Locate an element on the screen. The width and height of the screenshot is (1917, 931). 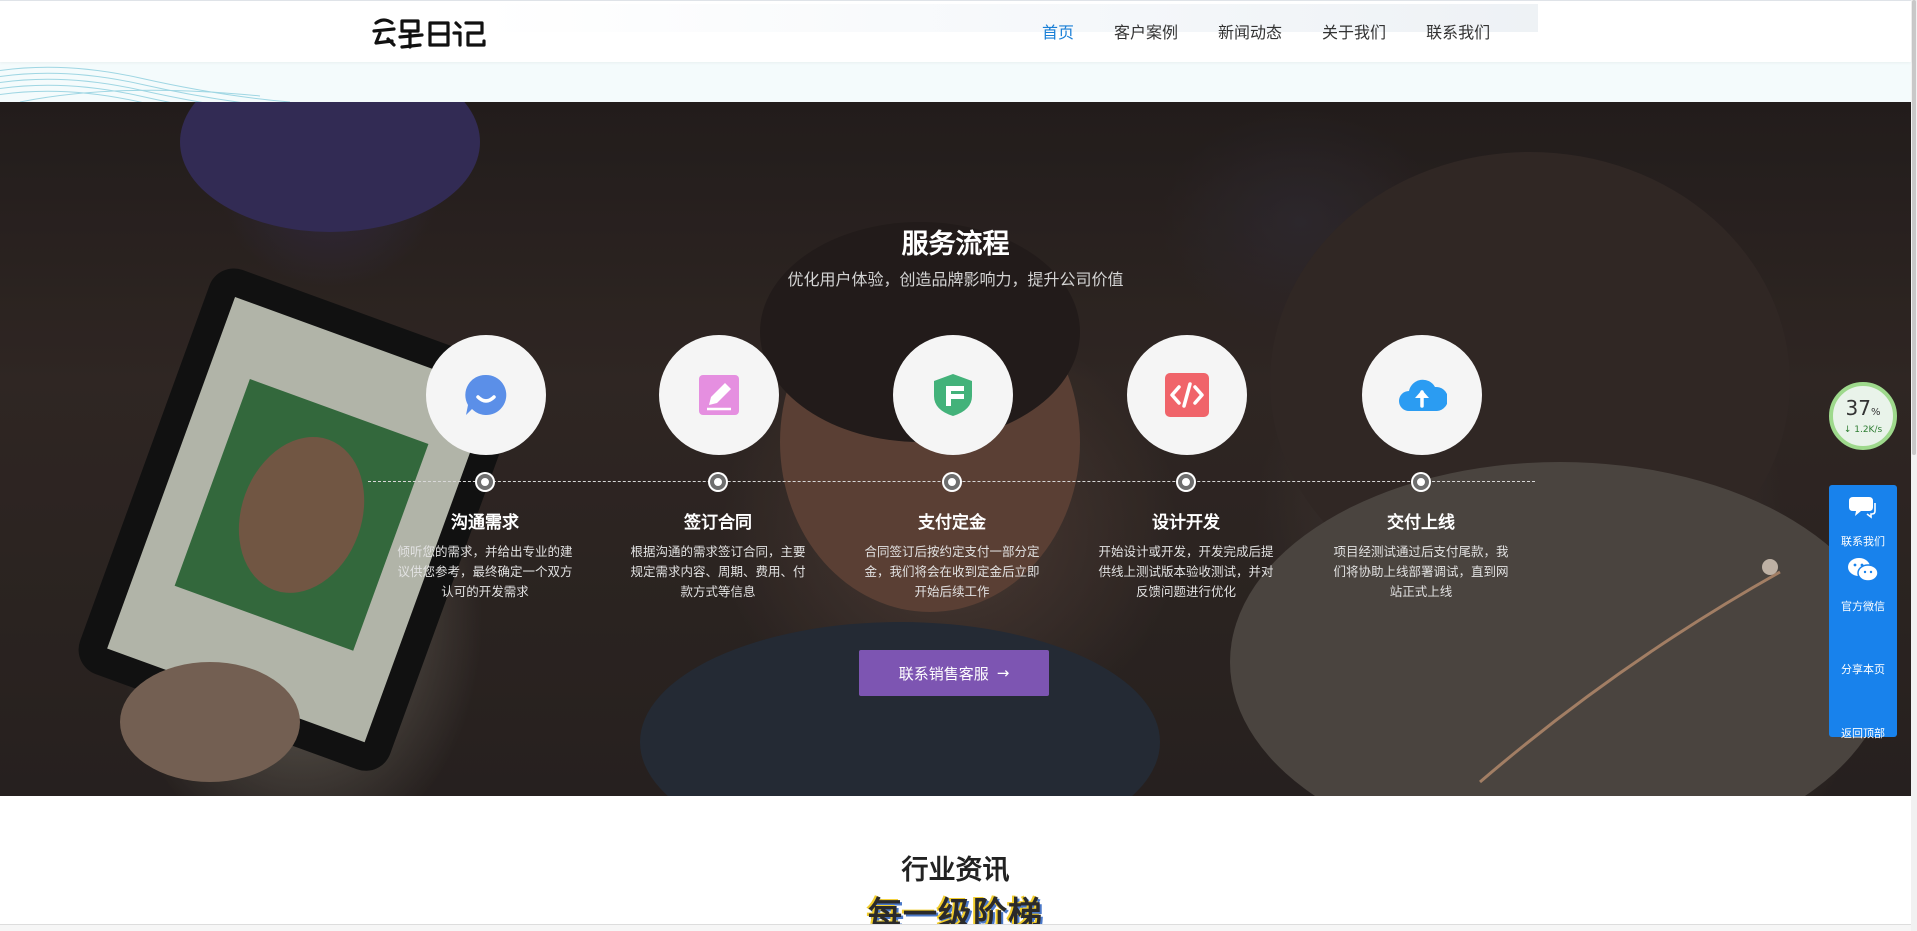
step-title: 支付定金 is located at coordinates (952, 523).